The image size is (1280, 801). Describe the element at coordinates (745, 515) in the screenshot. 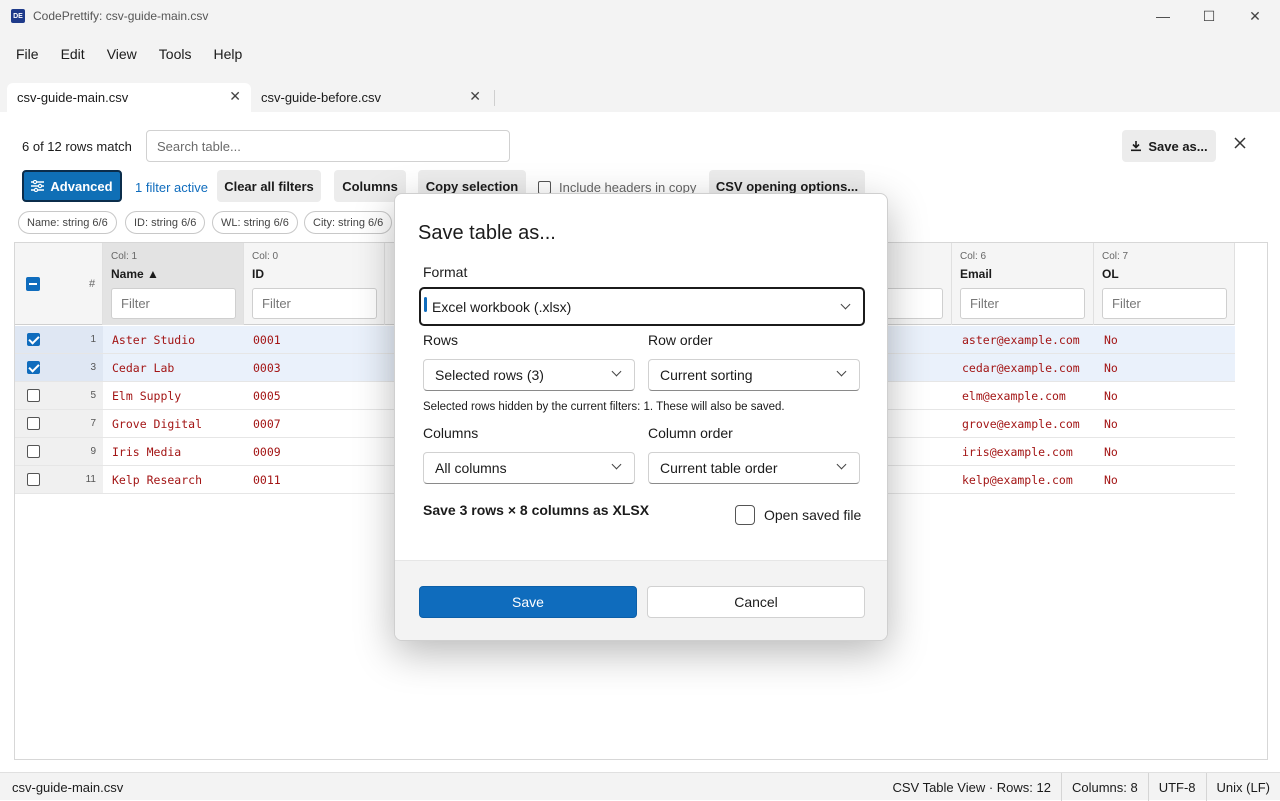

I see `checkbox-box` at that location.